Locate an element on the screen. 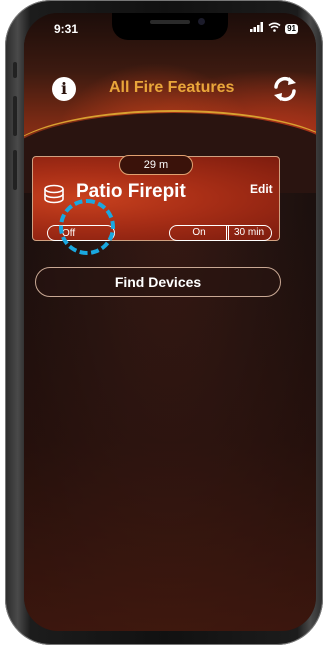 The height and width of the screenshot is (647, 325). edit-button: Edit is located at coordinates (261, 189).